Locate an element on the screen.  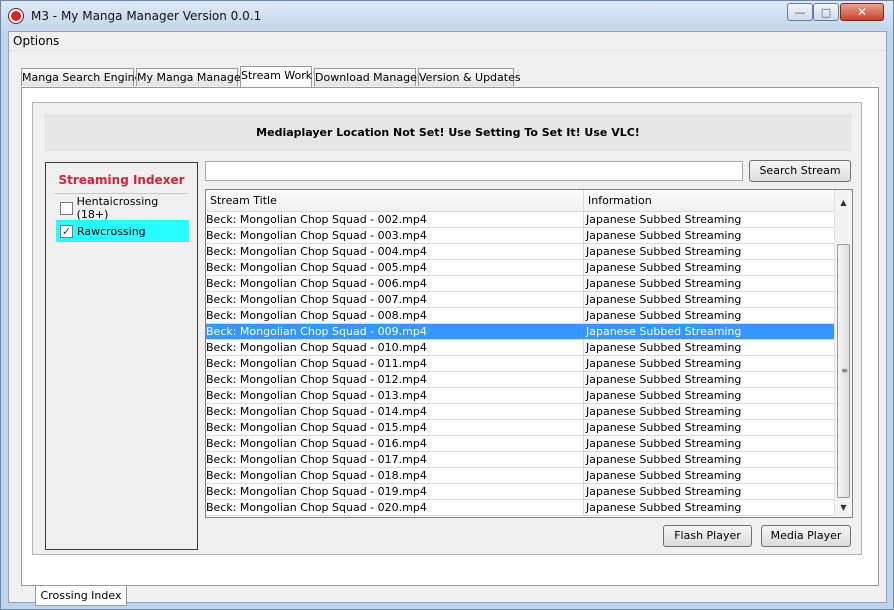
indexer-item-label: Hentaicrossing (18+) is located at coordinates (117, 208).